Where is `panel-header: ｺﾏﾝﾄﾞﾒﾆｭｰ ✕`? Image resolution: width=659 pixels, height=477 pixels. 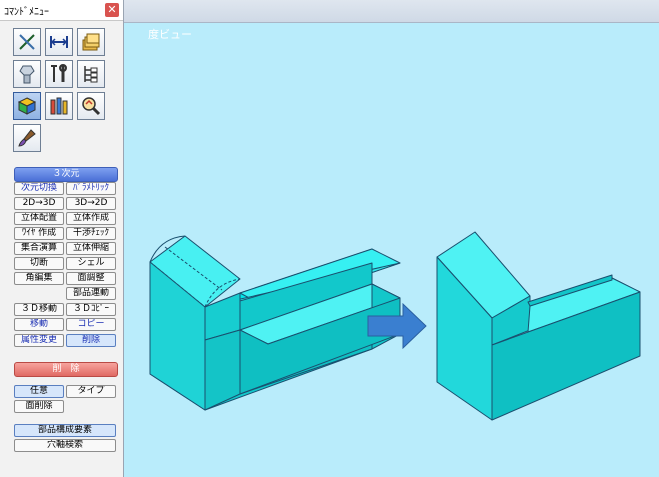 panel-header: ｺﾏﾝﾄﾞﾒﾆｭｰ ✕ is located at coordinates (61, 10).